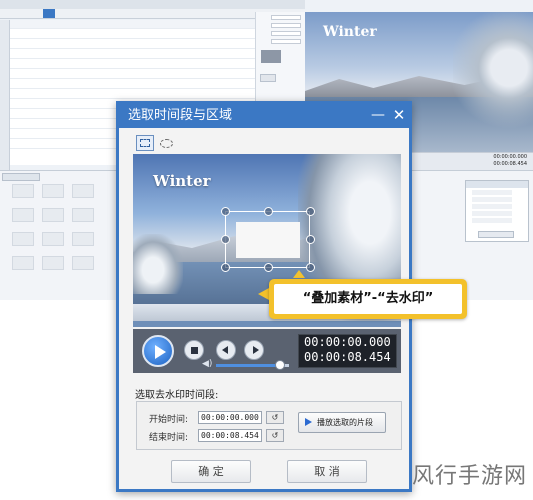  I want to click on cancel-button: 取 消, so click(327, 471).